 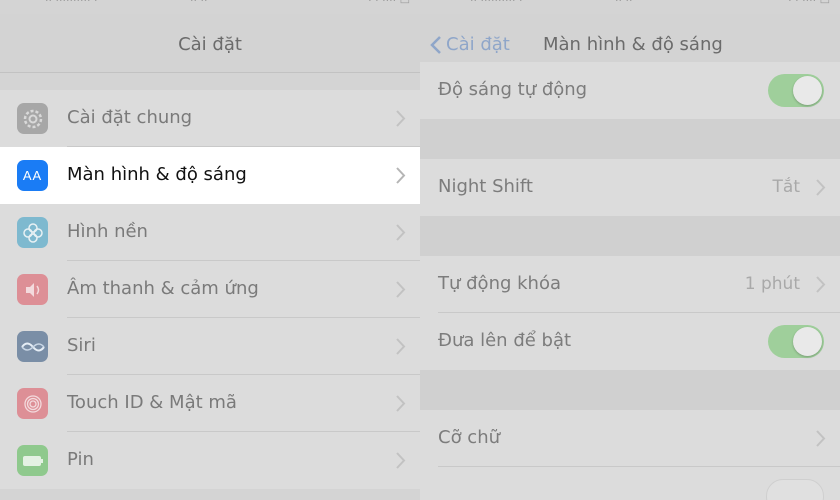 I want to click on sidebar-item-wallpaper: Hình nền, so click(x=210, y=232).